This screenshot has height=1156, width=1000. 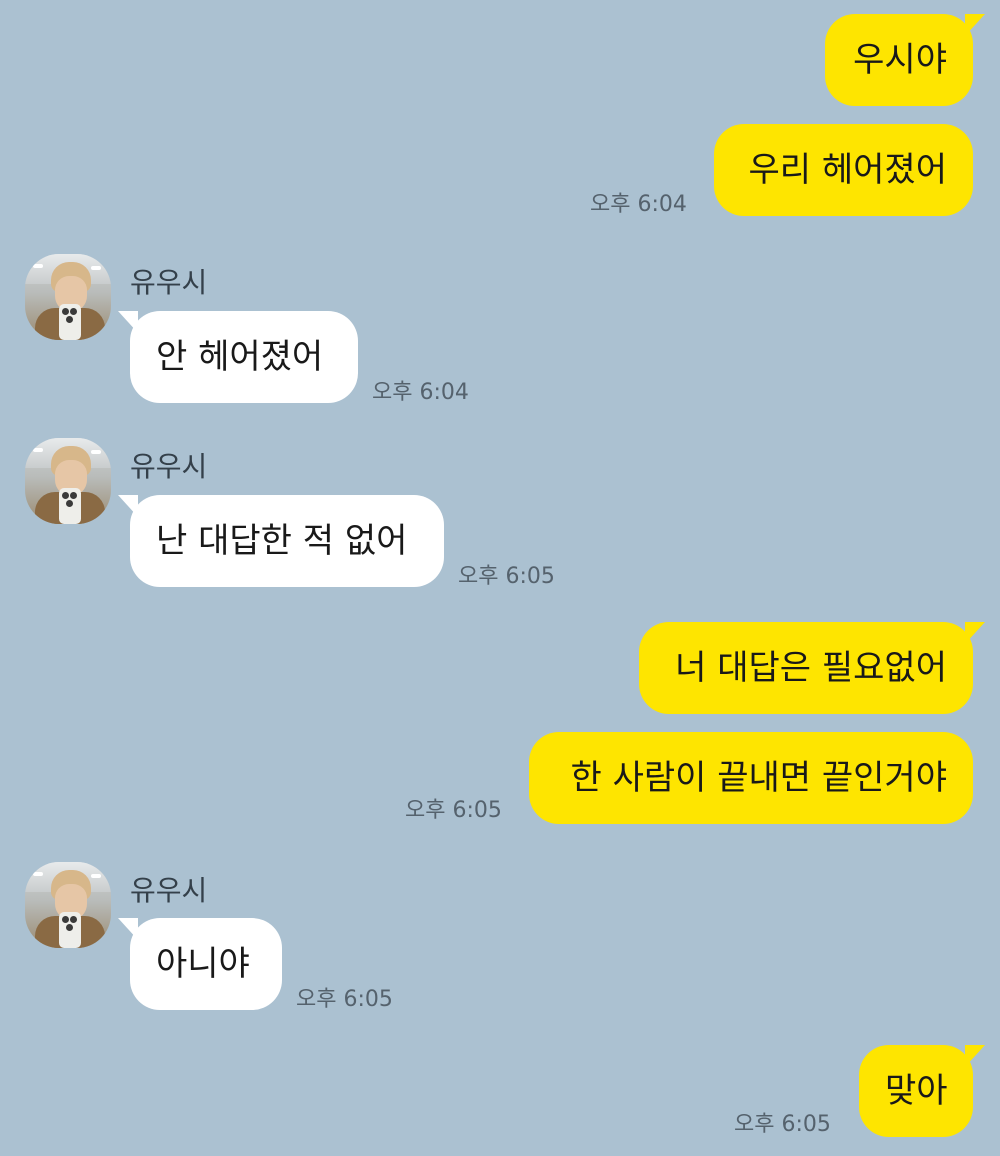 What do you see at coordinates (200, 964) in the screenshot?
I see `contact-message-bubble: 아니야` at bounding box center [200, 964].